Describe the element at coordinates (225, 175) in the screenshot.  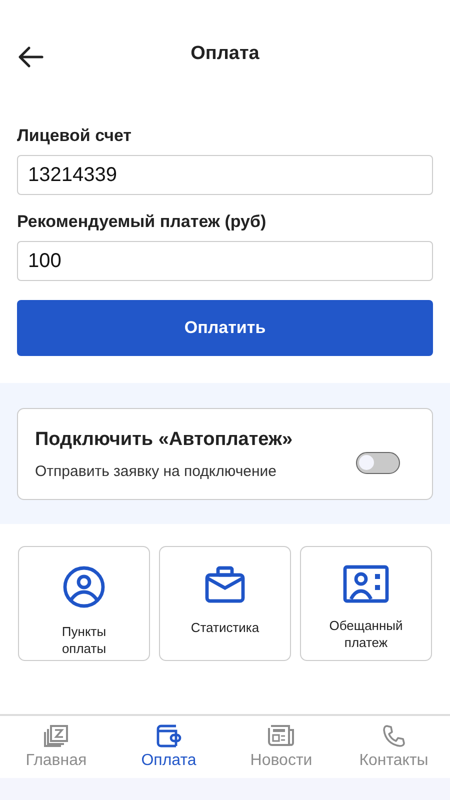
I see `input-field: 13214339` at that location.